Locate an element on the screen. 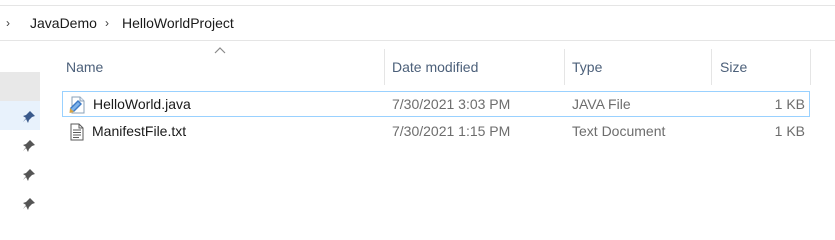  column-header-name: Name is located at coordinates (221, 67).